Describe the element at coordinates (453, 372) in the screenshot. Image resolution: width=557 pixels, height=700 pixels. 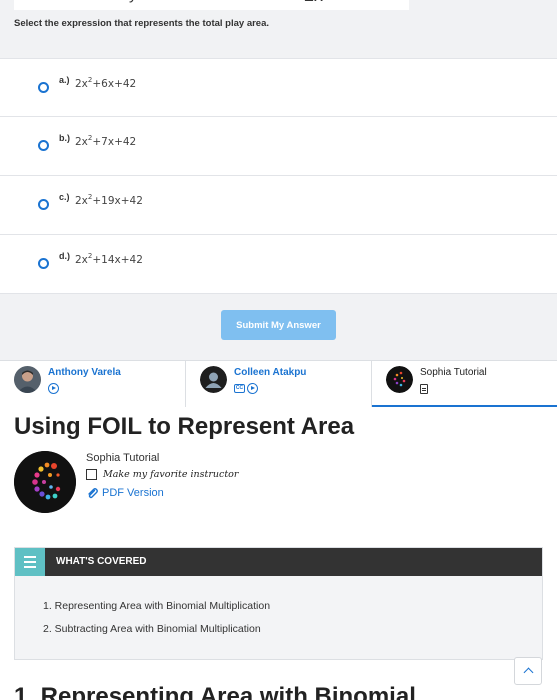
I see `tutor-name: Sophia Tutorial` at that location.